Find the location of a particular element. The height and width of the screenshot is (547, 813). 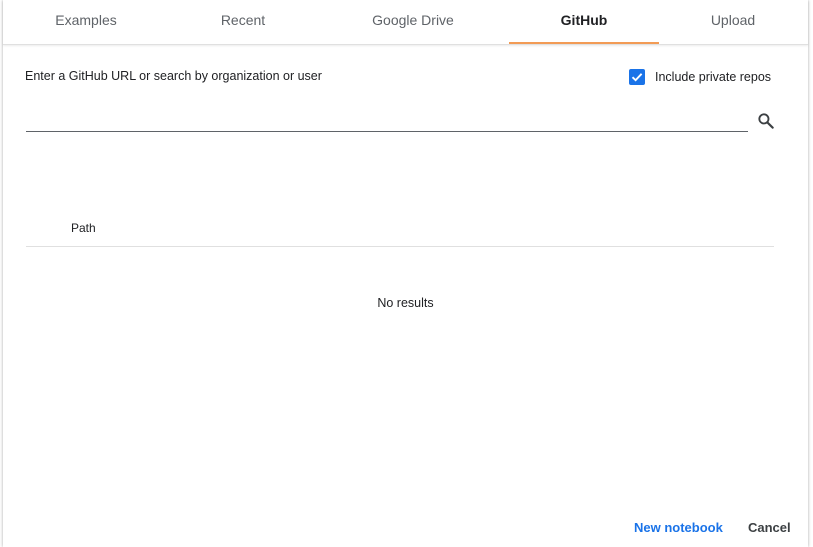

results-table-header: Path is located at coordinates (400, 226).